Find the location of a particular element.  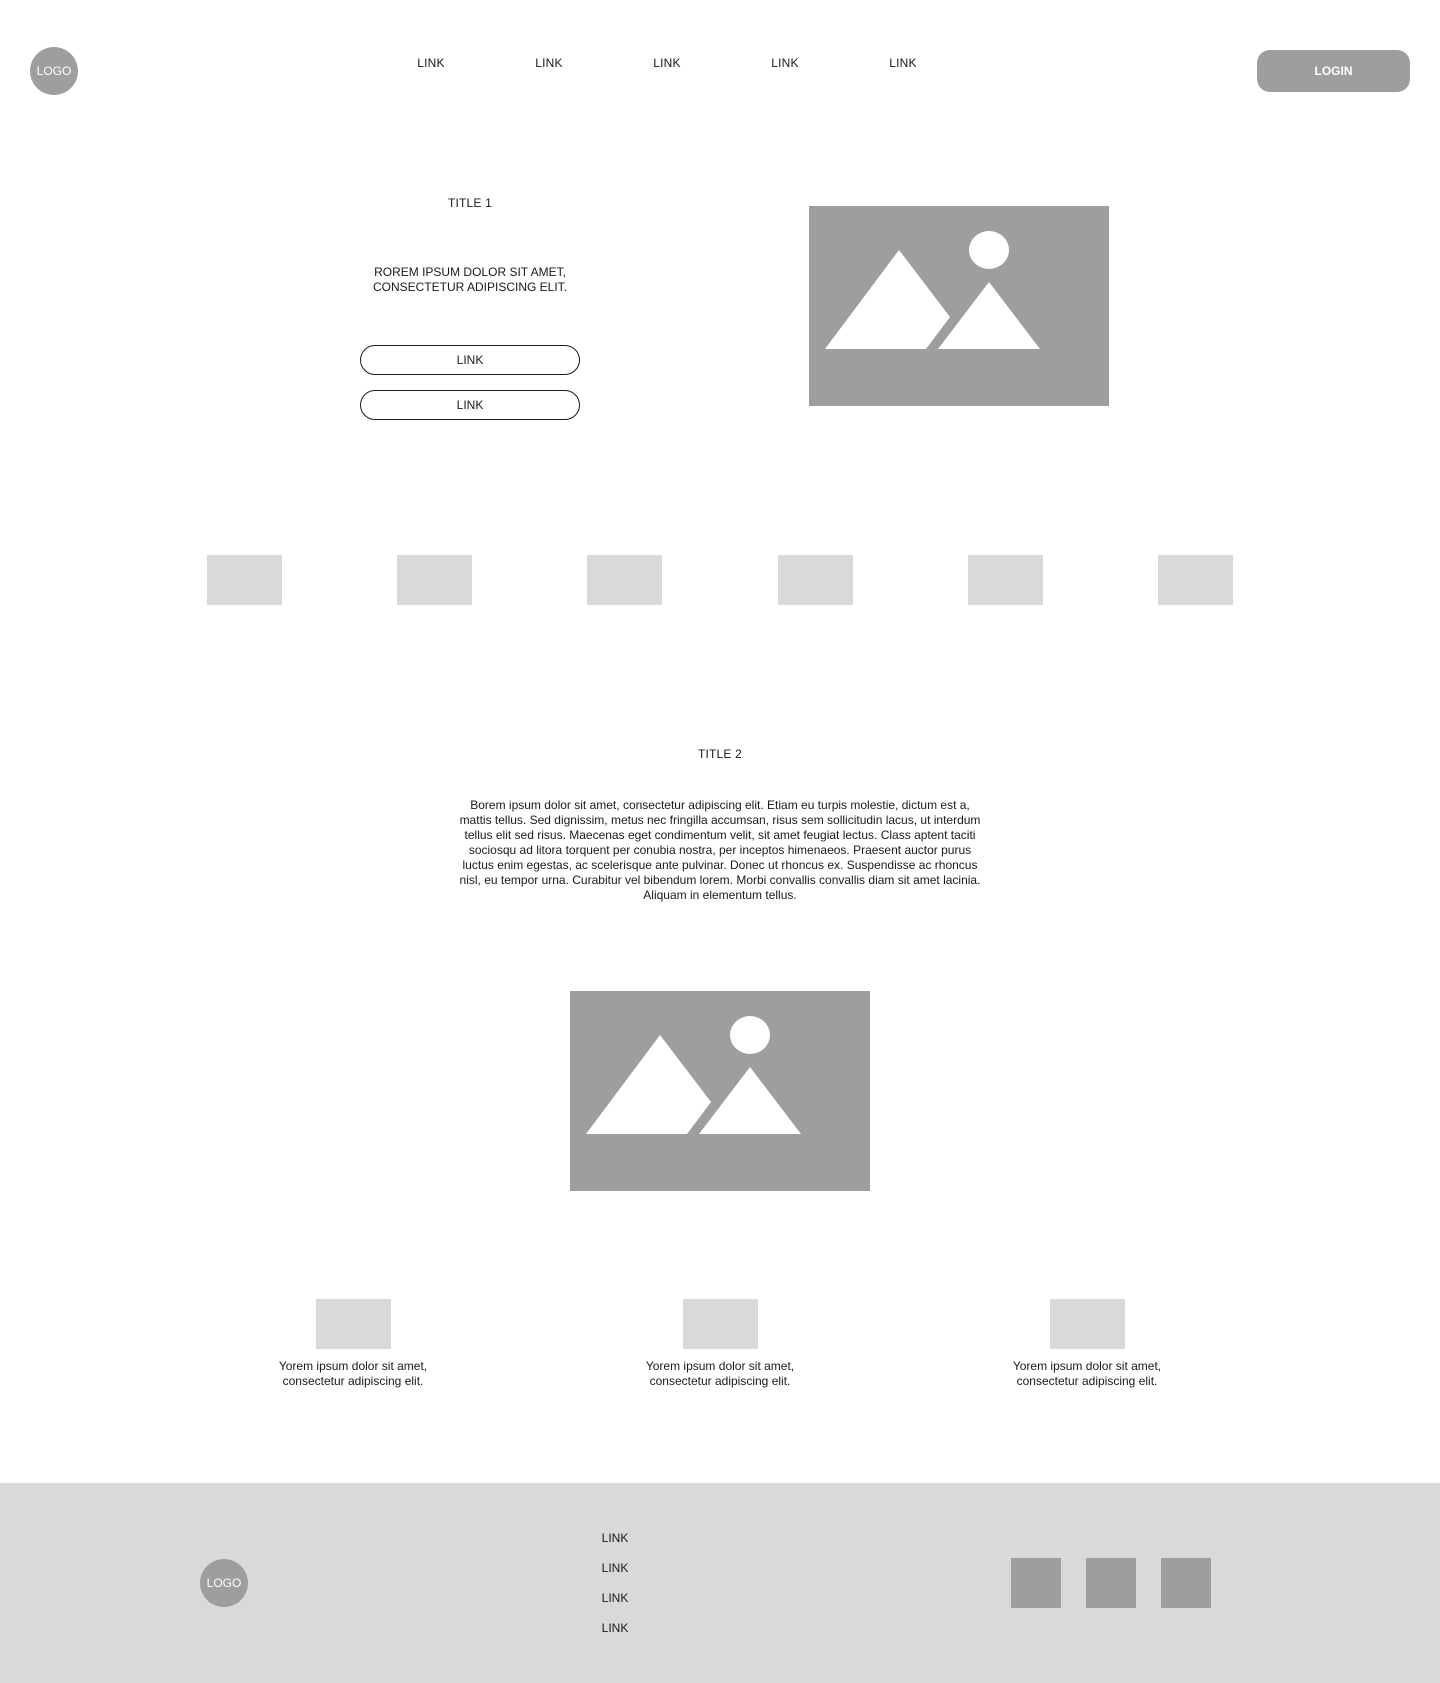

hero-link-button-1: LINK is located at coordinates (470, 360).